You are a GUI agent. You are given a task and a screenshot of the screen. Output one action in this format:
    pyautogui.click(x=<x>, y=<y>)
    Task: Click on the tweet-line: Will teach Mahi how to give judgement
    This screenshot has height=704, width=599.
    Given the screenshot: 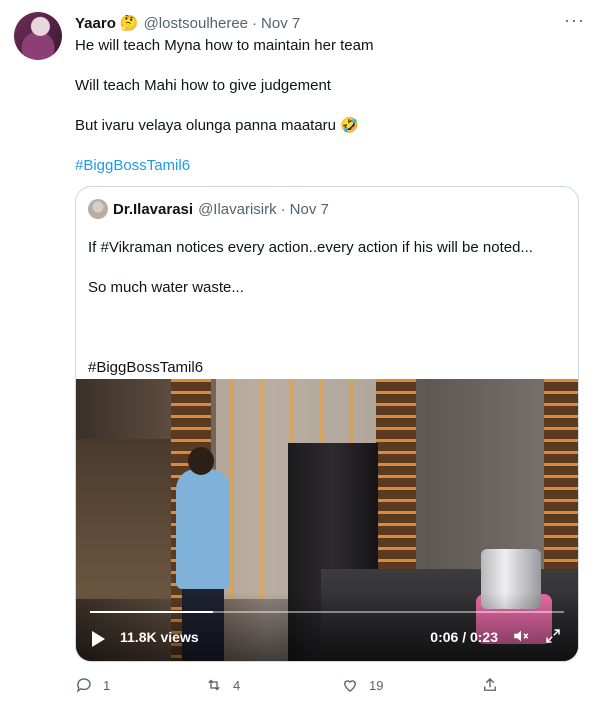 What is the action you would take?
    pyautogui.click(x=203, y=85)
    